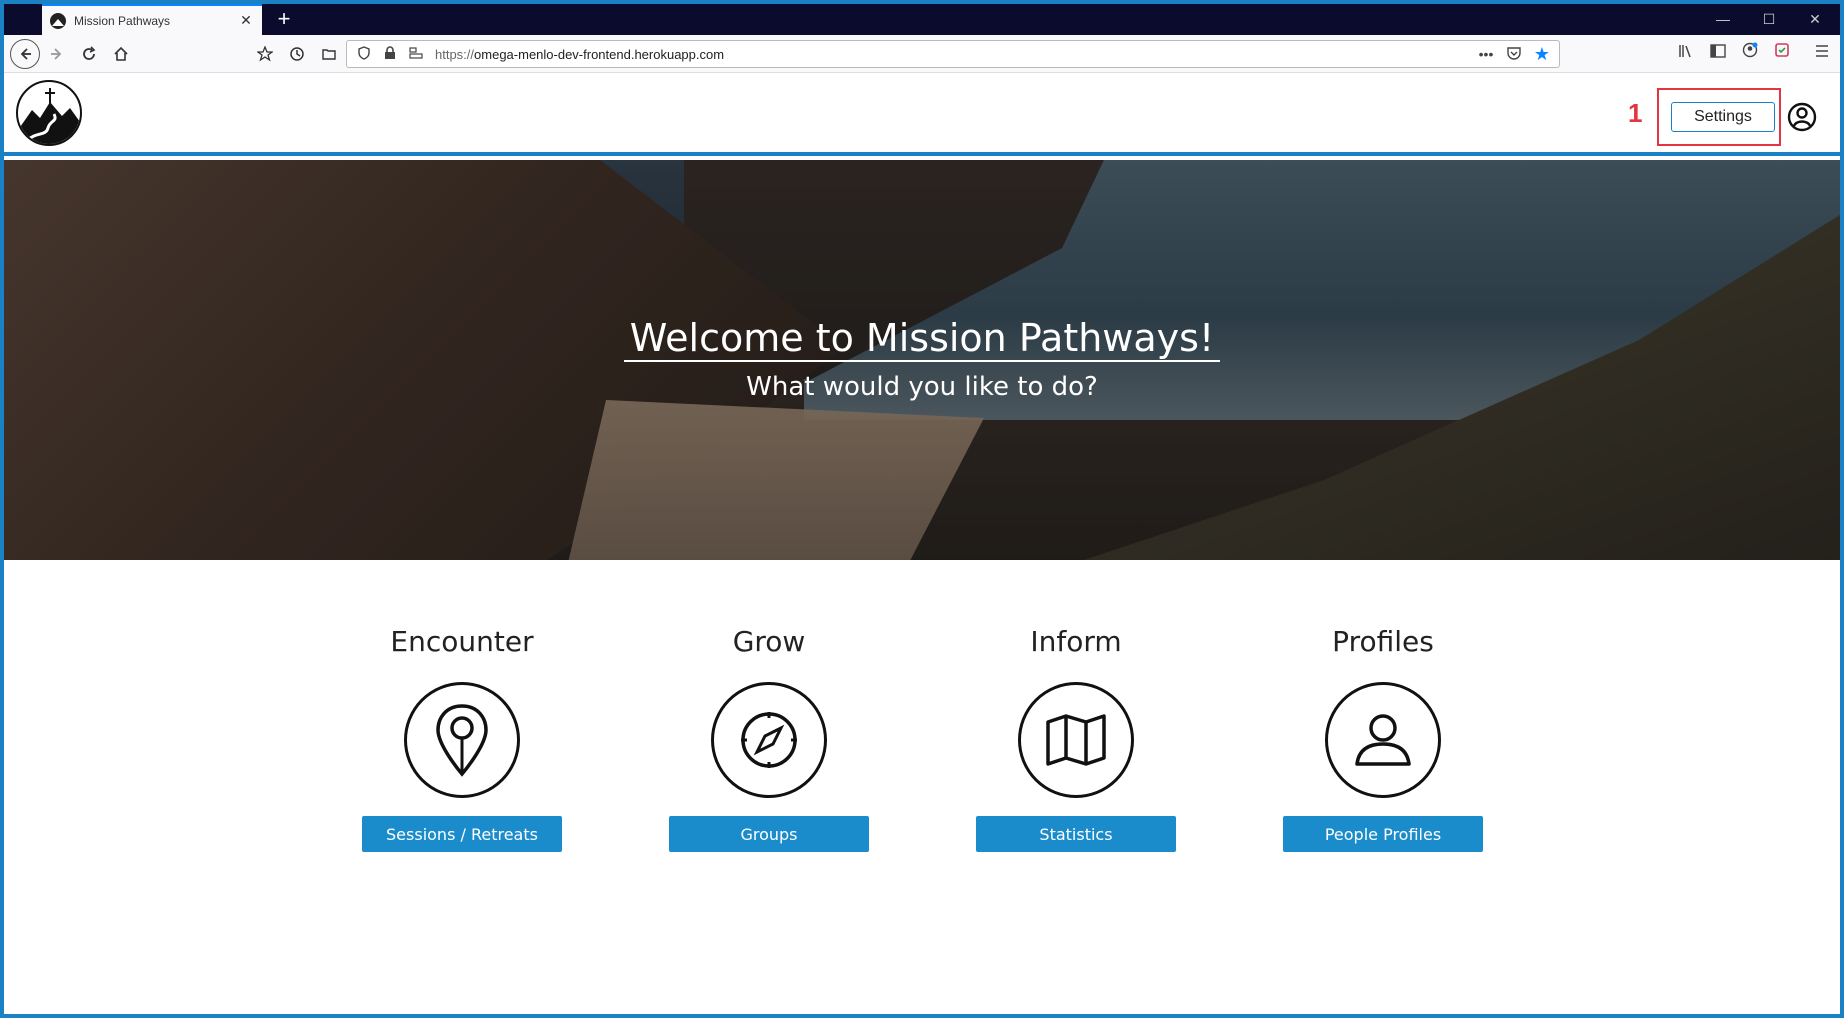  I want to click on map-icon, so click(1076, 740).